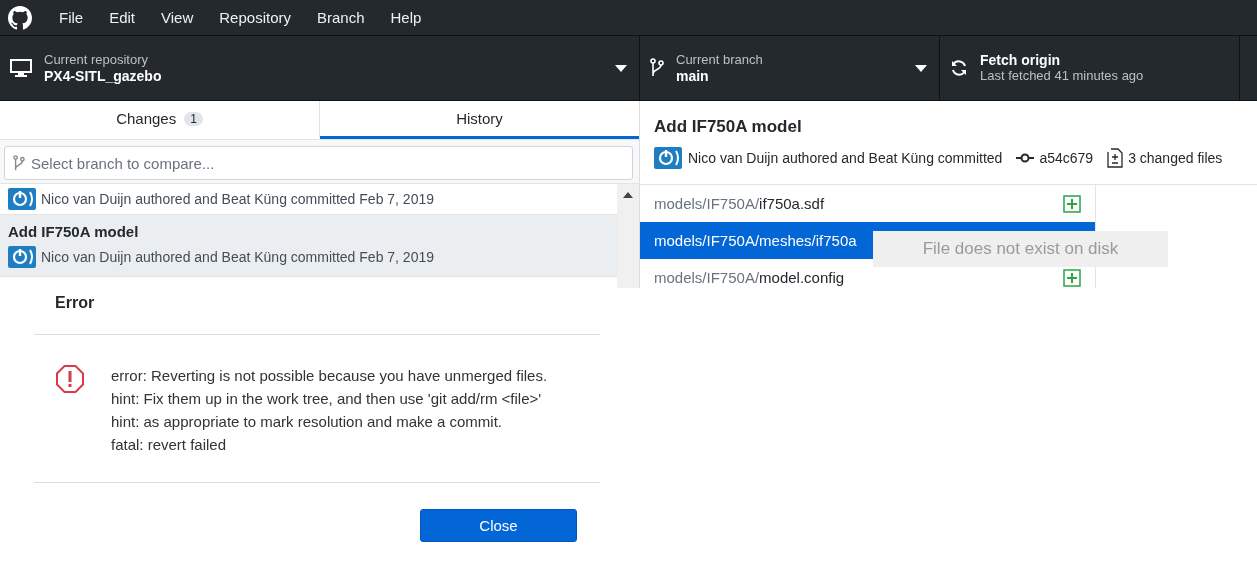 This screenshot has height=566, width=1257. Describe the element at coordinates (628, 195) in the screenshot. I see `scroll-up-icon` at that location.